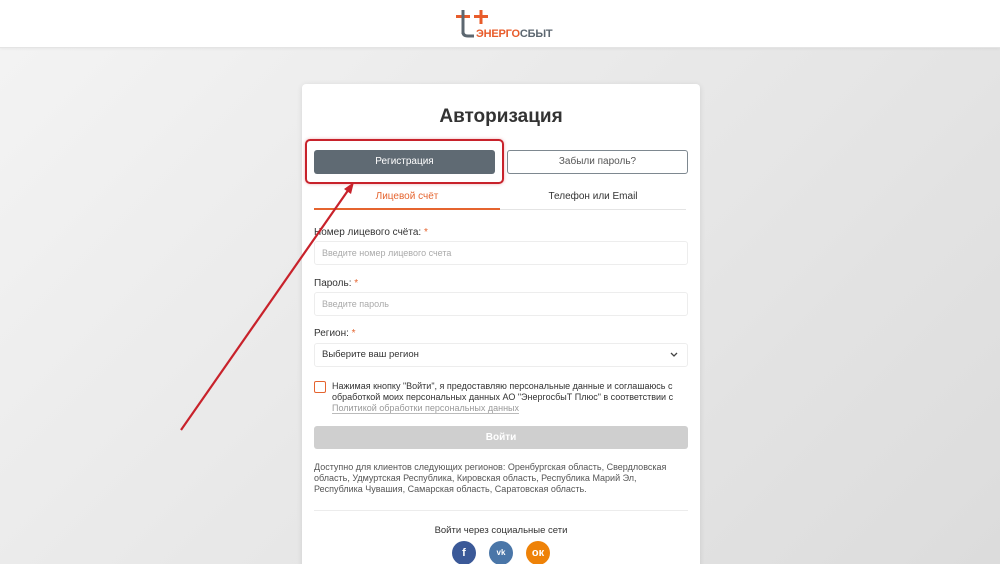 This screenshot has height=564, width=1000. Describe the element at coordinates (368, 232) in the screenshot. I see `account-number-label-text: Номер лицевого счёта:` at that location.